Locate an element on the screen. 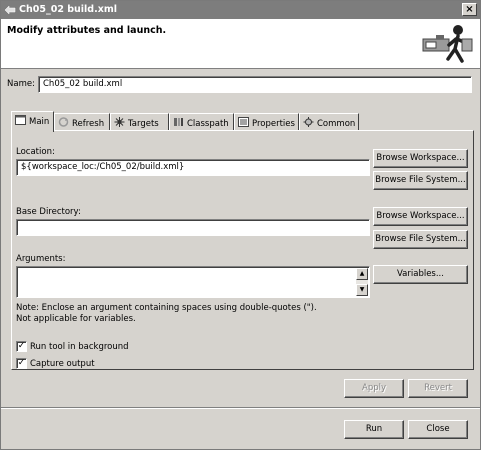 This screenshot has height=450, width=481. targets-icon is located at coordinates (119, 122).